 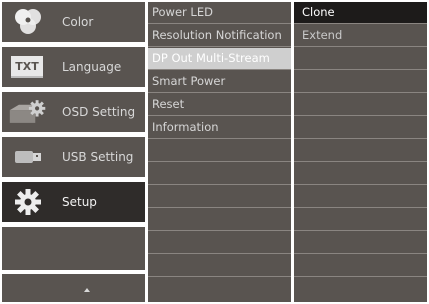 What do you see at coordinates (87, 290) in the screenshot?
I see `up-arrow-icon` at bounding box center [87, 290].